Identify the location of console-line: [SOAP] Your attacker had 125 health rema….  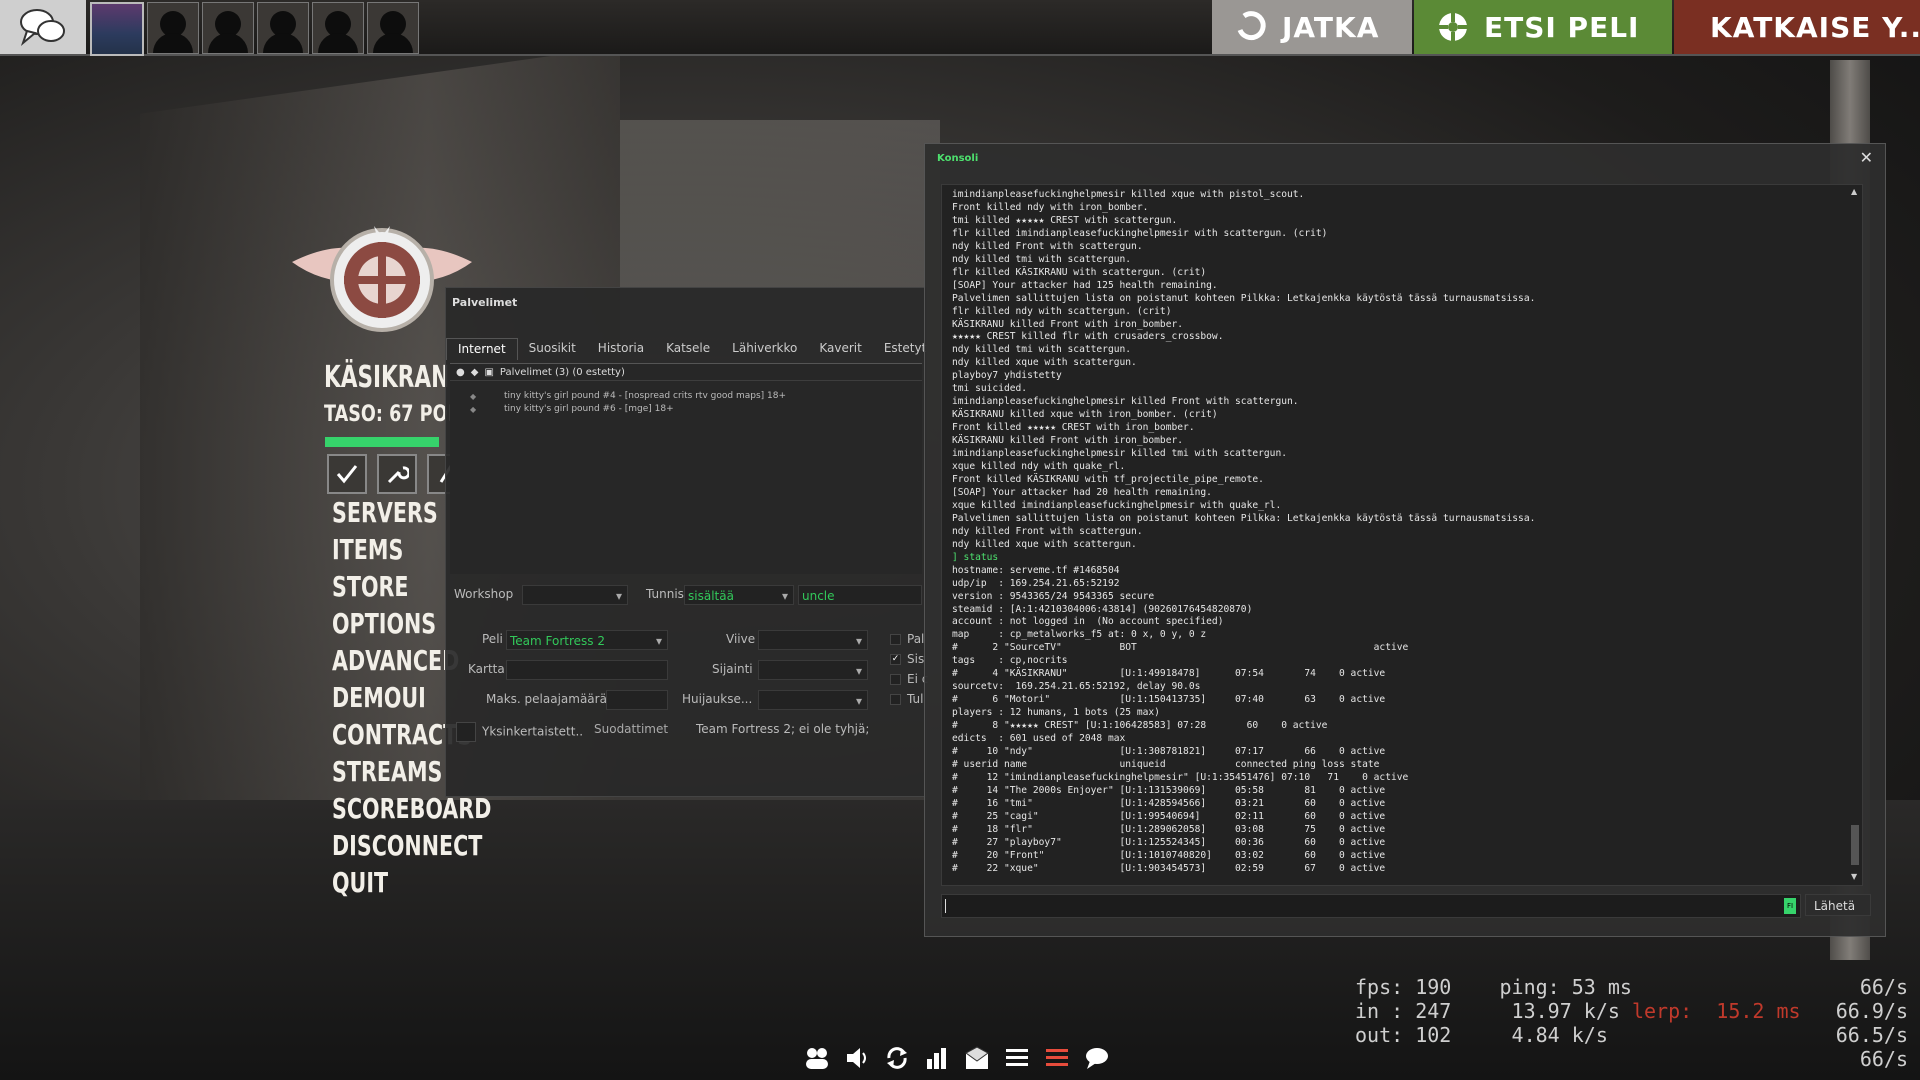
(1085, 285).